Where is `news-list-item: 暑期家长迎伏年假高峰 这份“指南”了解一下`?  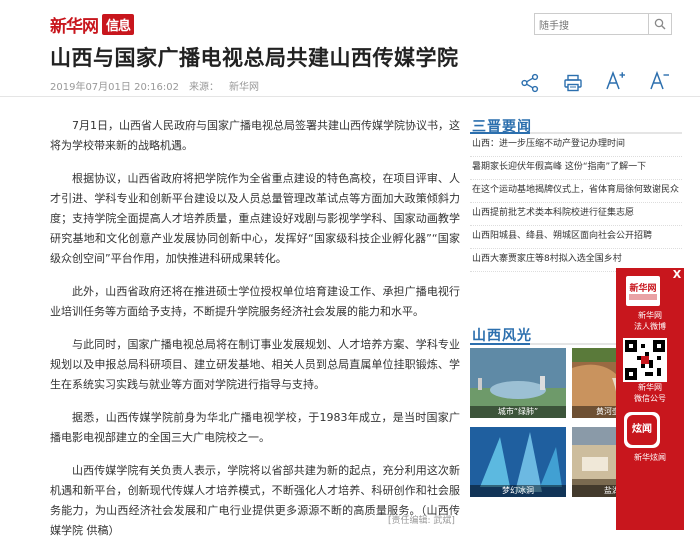
news-list-item: 暑期家长迎伏年假高峰 这份“指南”了解一下 is located at coordinates (576, 168).